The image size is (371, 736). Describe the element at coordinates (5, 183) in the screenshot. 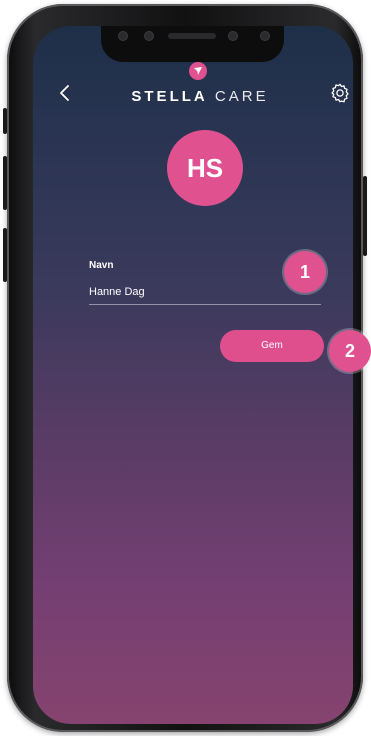

I see `volume-up-button` at that location.